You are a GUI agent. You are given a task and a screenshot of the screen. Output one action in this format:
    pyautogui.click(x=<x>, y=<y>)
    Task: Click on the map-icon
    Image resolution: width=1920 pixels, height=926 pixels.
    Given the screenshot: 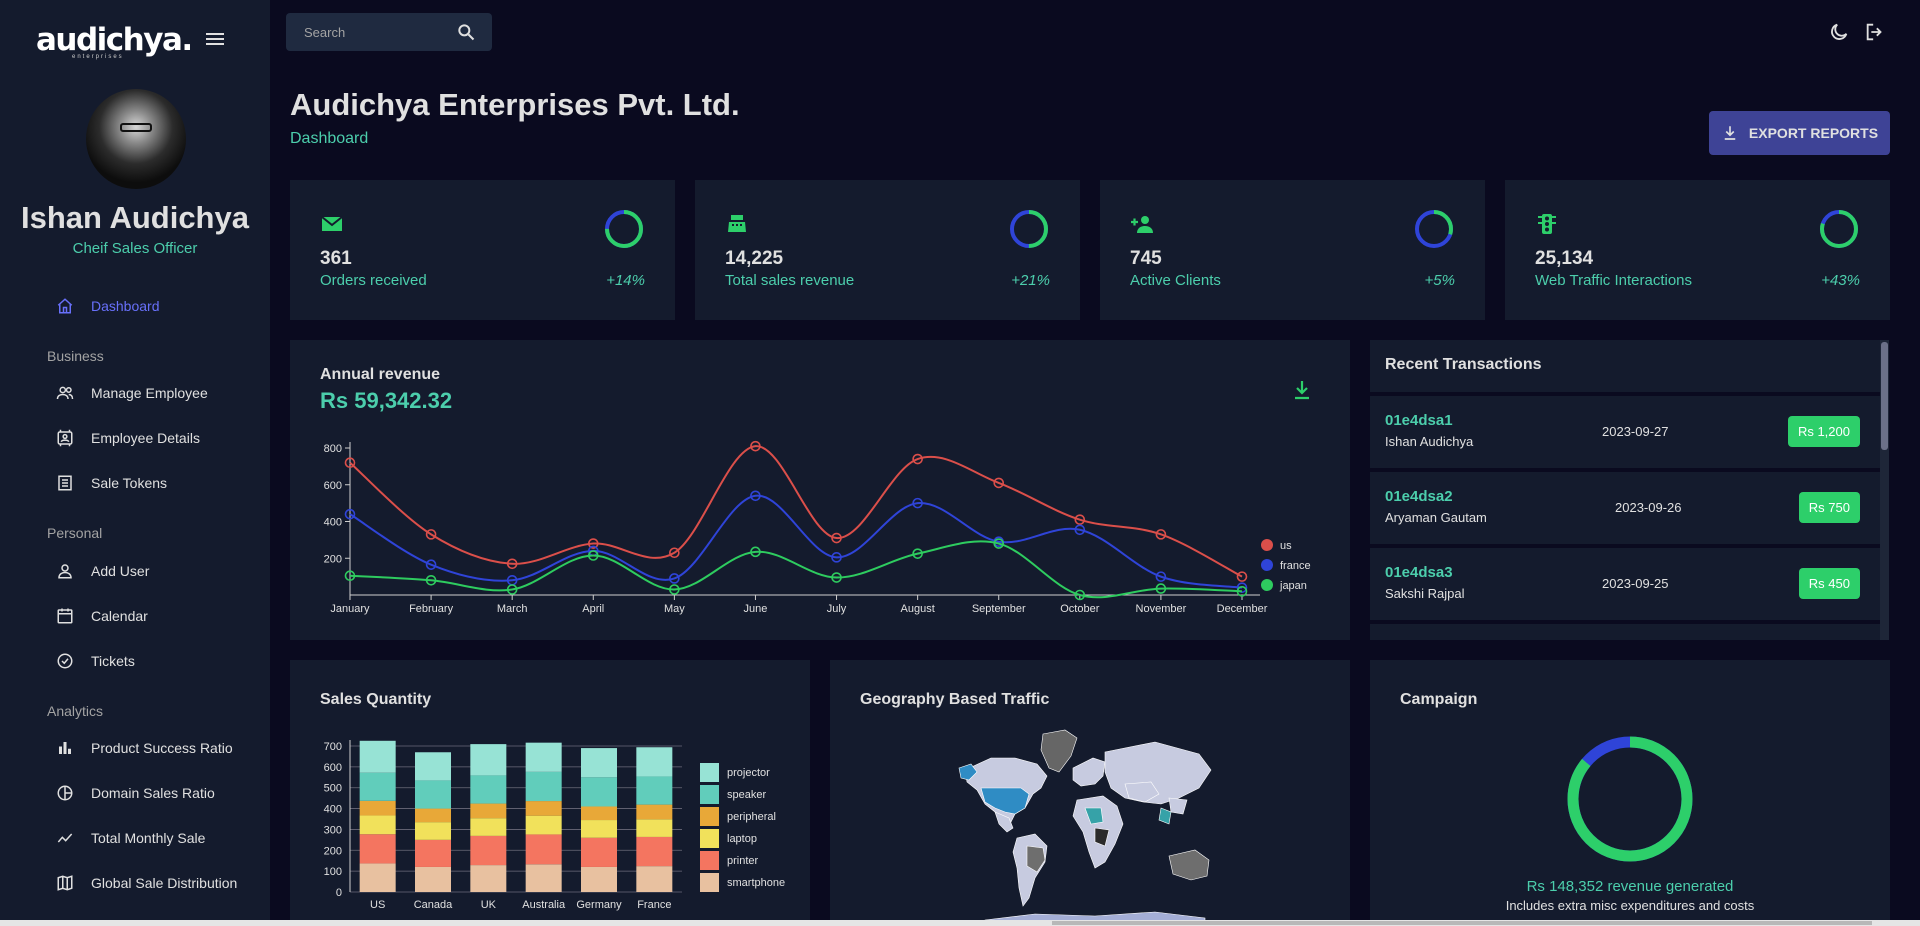 What is the action you would take?
    pyautogui.click(x=65, y=883)
    